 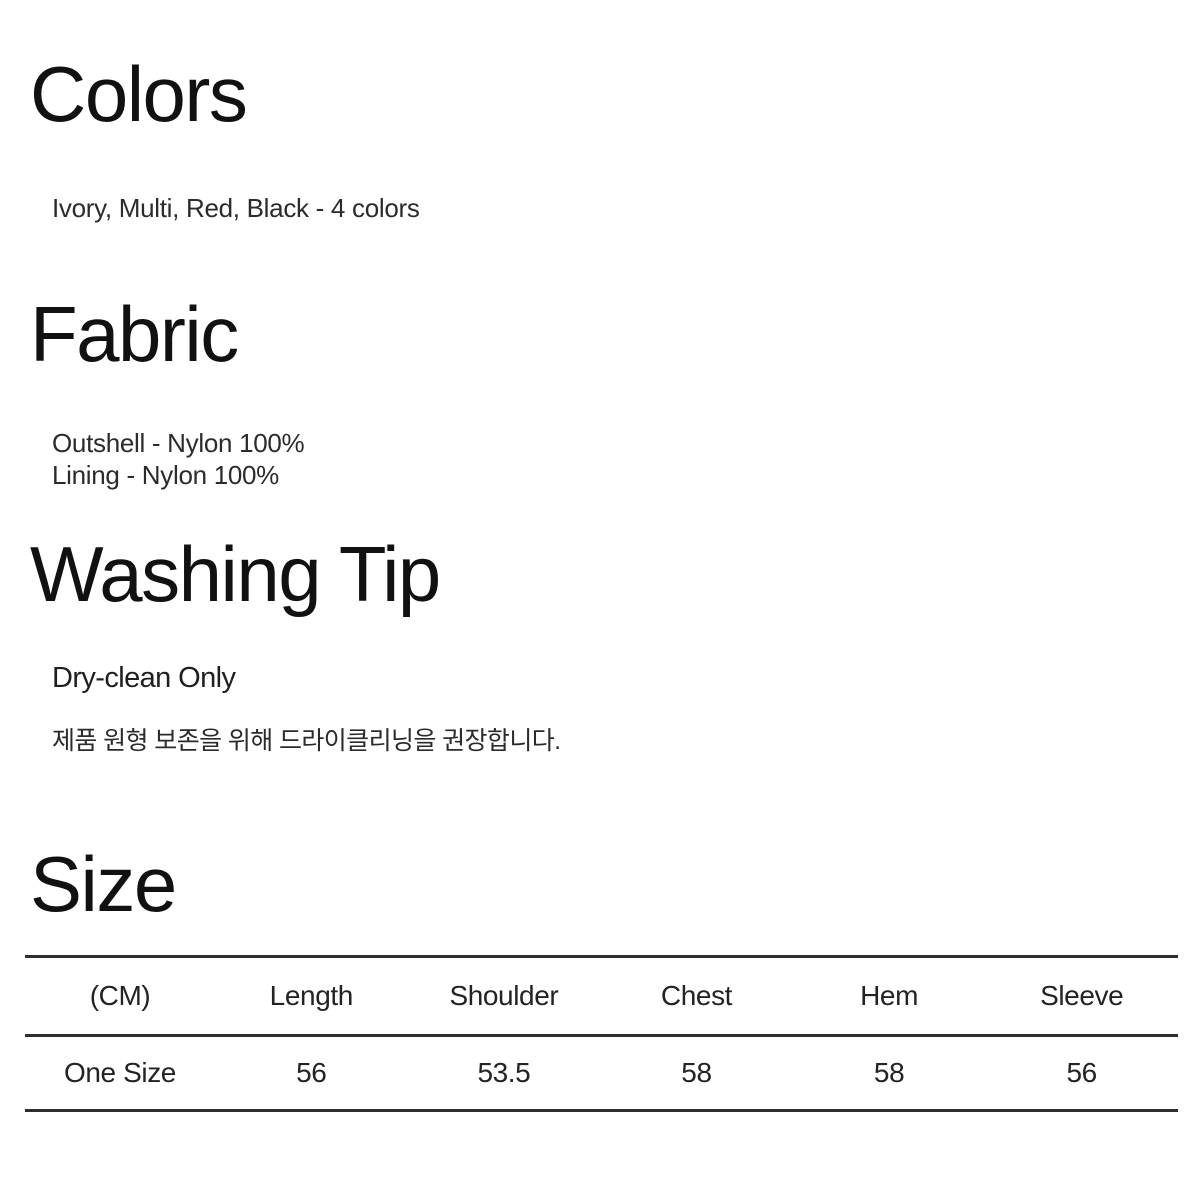 I want to click on table-row: One Size 56 53.5 58 58 56, so click(x=601, y=1073).